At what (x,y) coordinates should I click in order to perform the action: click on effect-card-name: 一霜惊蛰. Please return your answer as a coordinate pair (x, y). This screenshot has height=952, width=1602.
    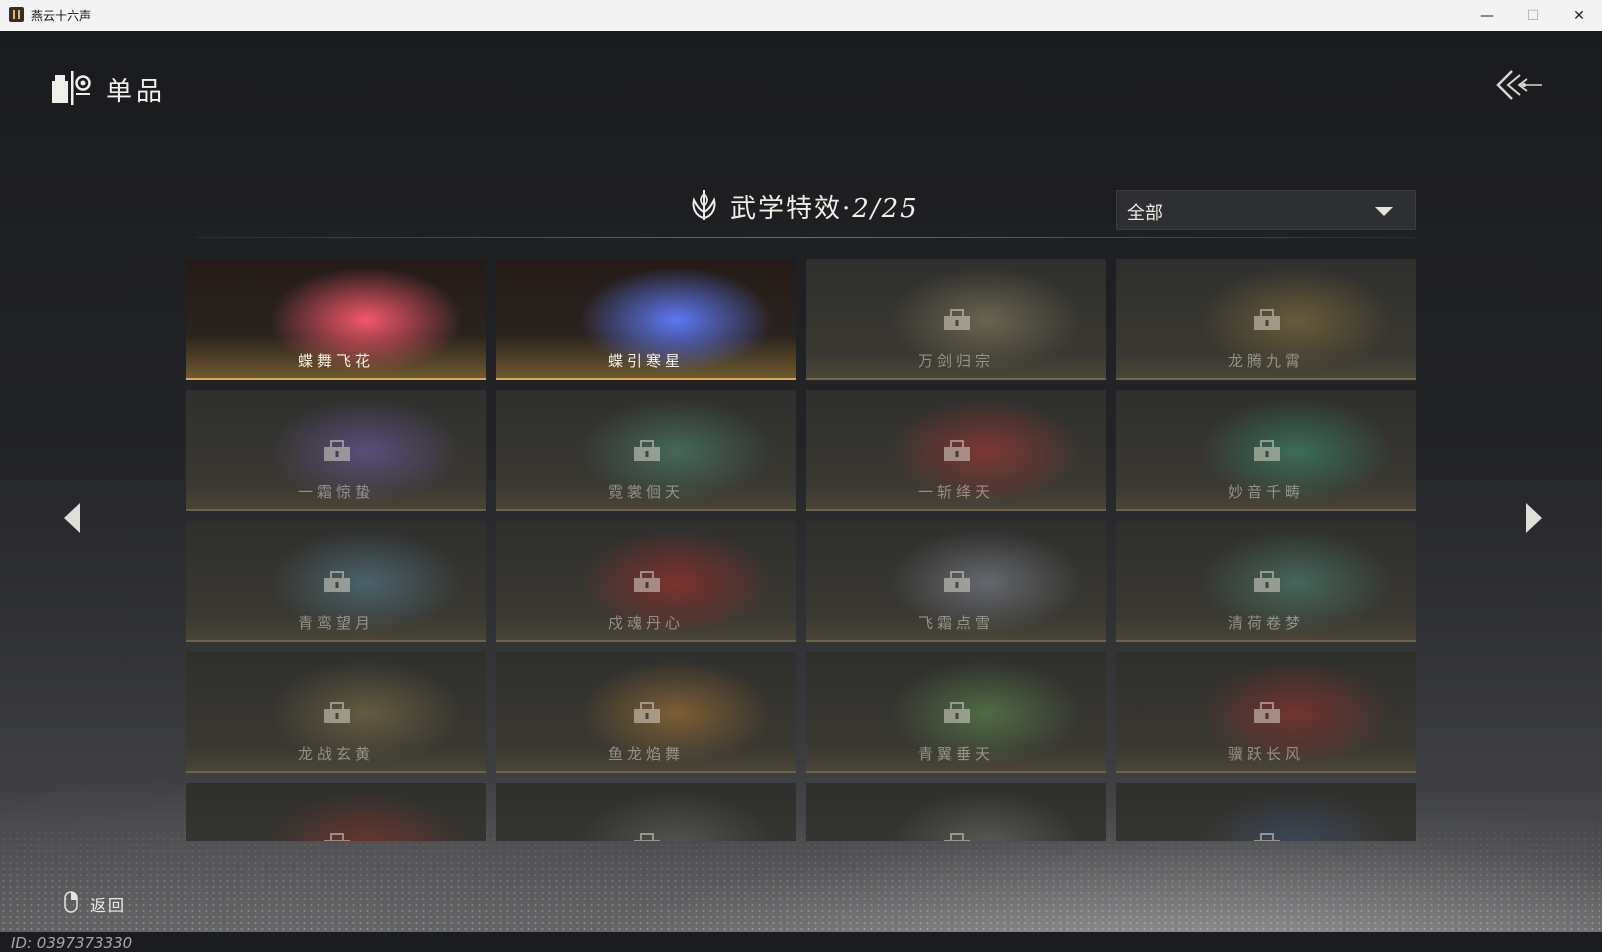
    Looking at the image, I should click on (335, 492).